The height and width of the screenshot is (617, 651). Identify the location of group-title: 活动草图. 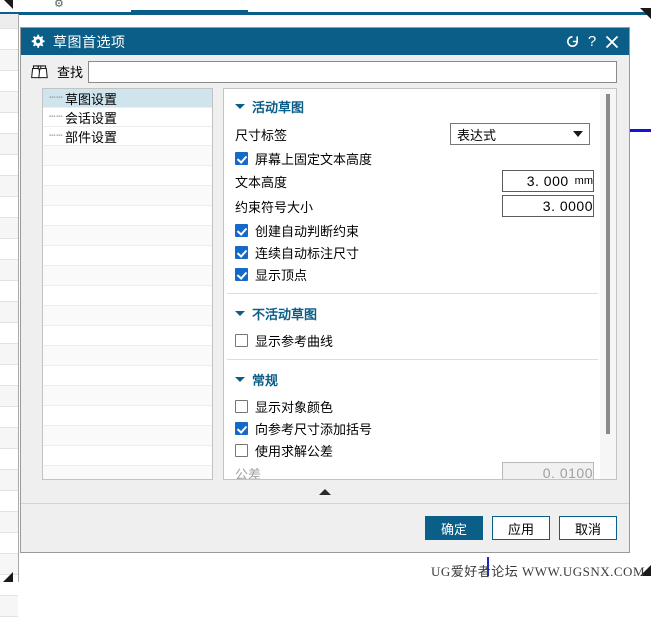
(278, 107).